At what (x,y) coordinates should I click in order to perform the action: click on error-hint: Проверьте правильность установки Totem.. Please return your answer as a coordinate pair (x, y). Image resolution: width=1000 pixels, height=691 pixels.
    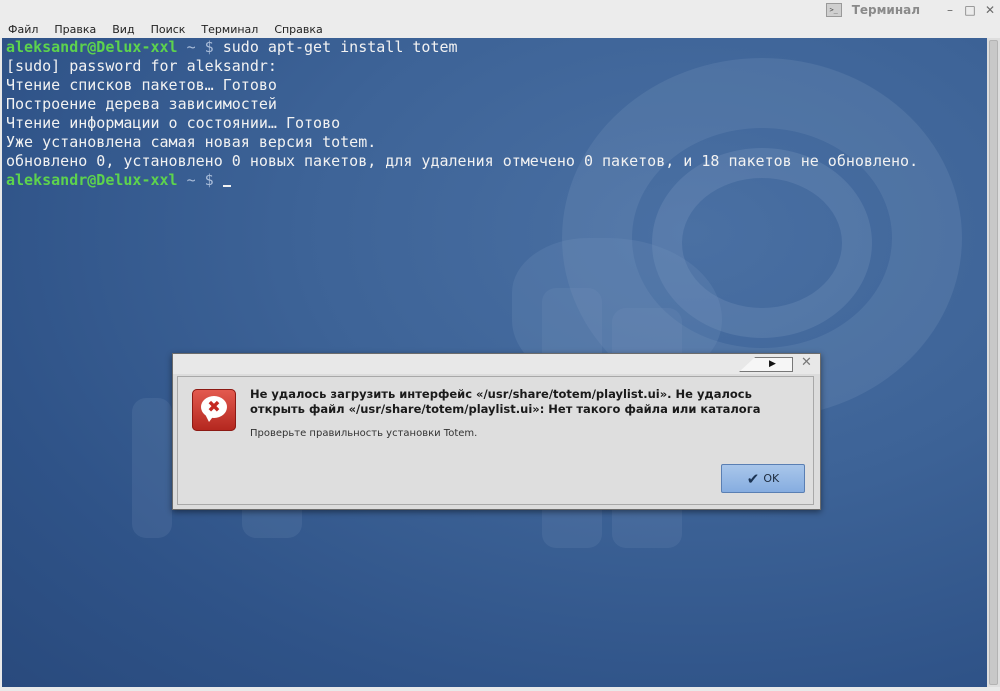
    Looking at the image, I should click on (364, 433).